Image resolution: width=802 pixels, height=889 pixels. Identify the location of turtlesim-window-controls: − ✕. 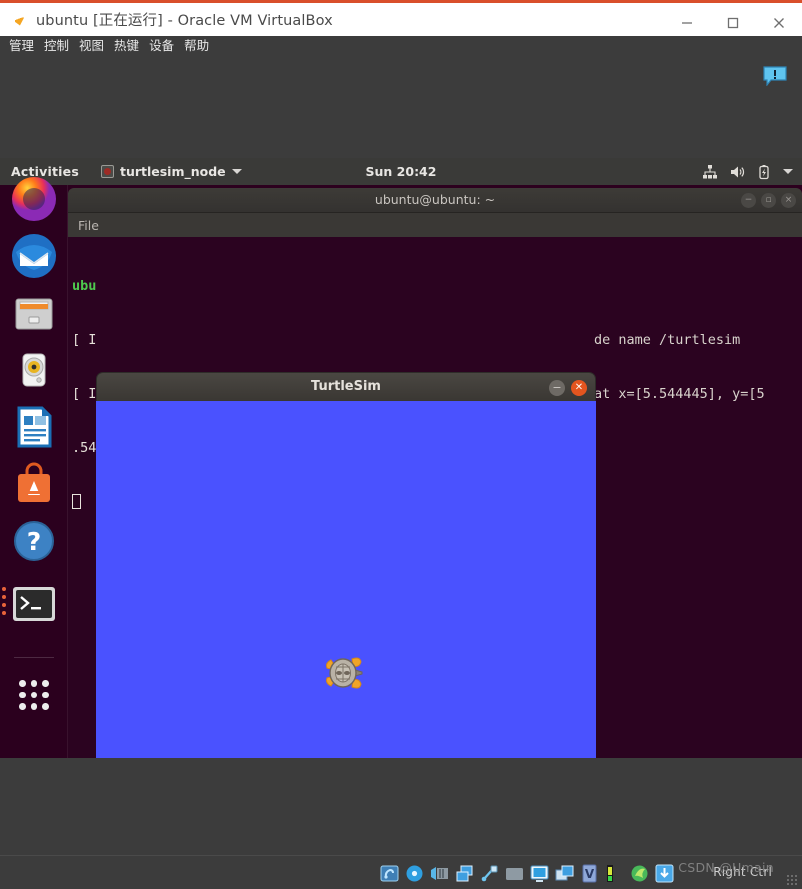
(568, 388).